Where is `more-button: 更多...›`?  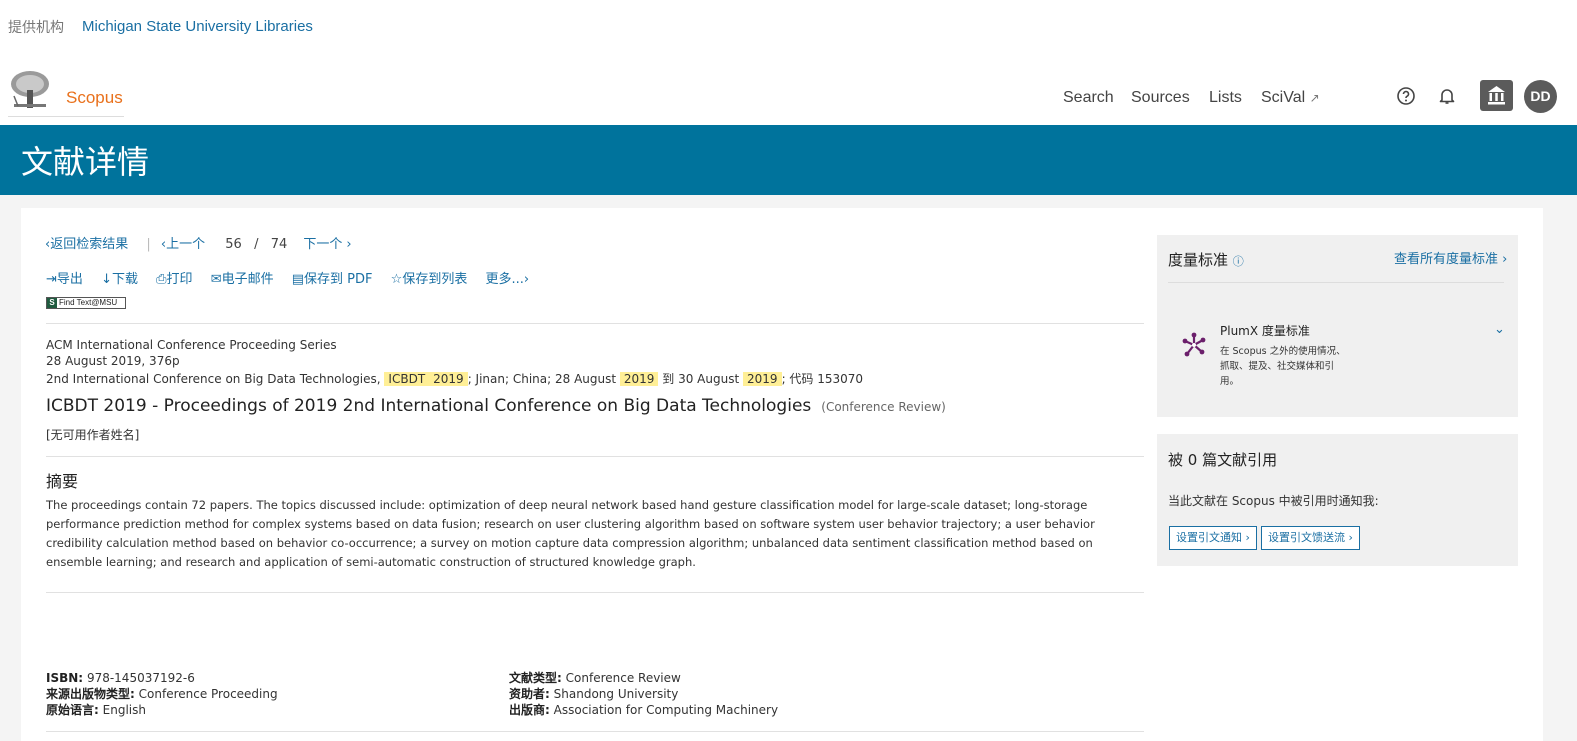
more-button: 更多...› is located at coordinates (507, 279).